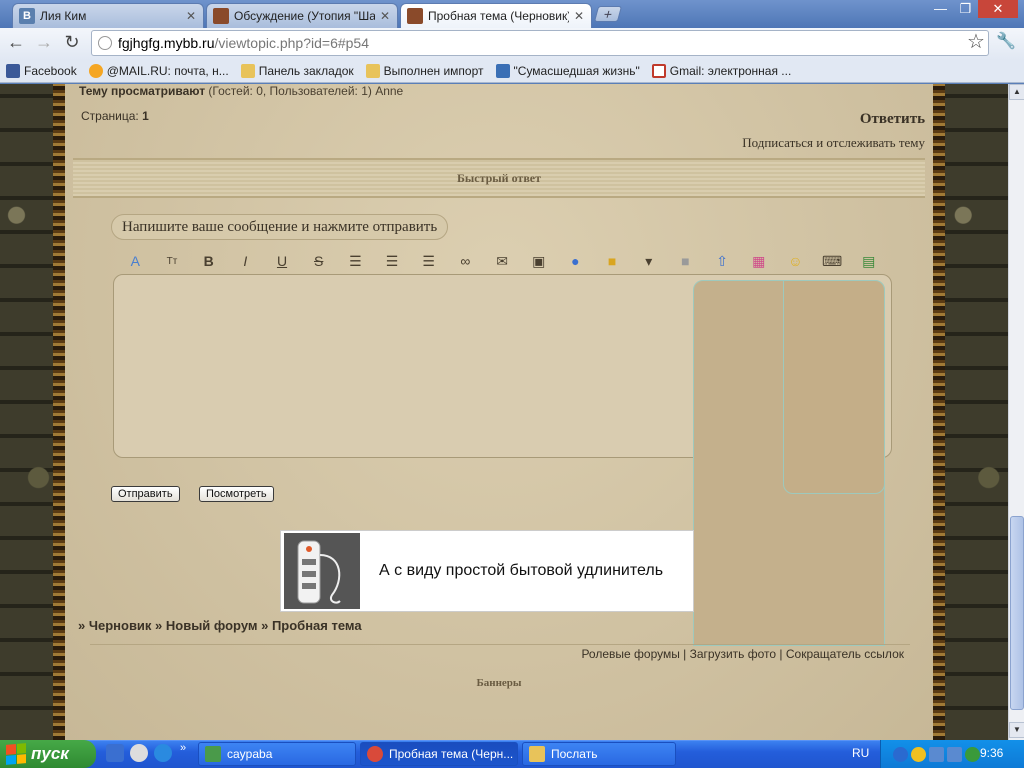 This screenshot has width=1024, height=768. Describe the element at coordinates (976, 412) in the screenshot. I see `stone-wall-right` at that location.